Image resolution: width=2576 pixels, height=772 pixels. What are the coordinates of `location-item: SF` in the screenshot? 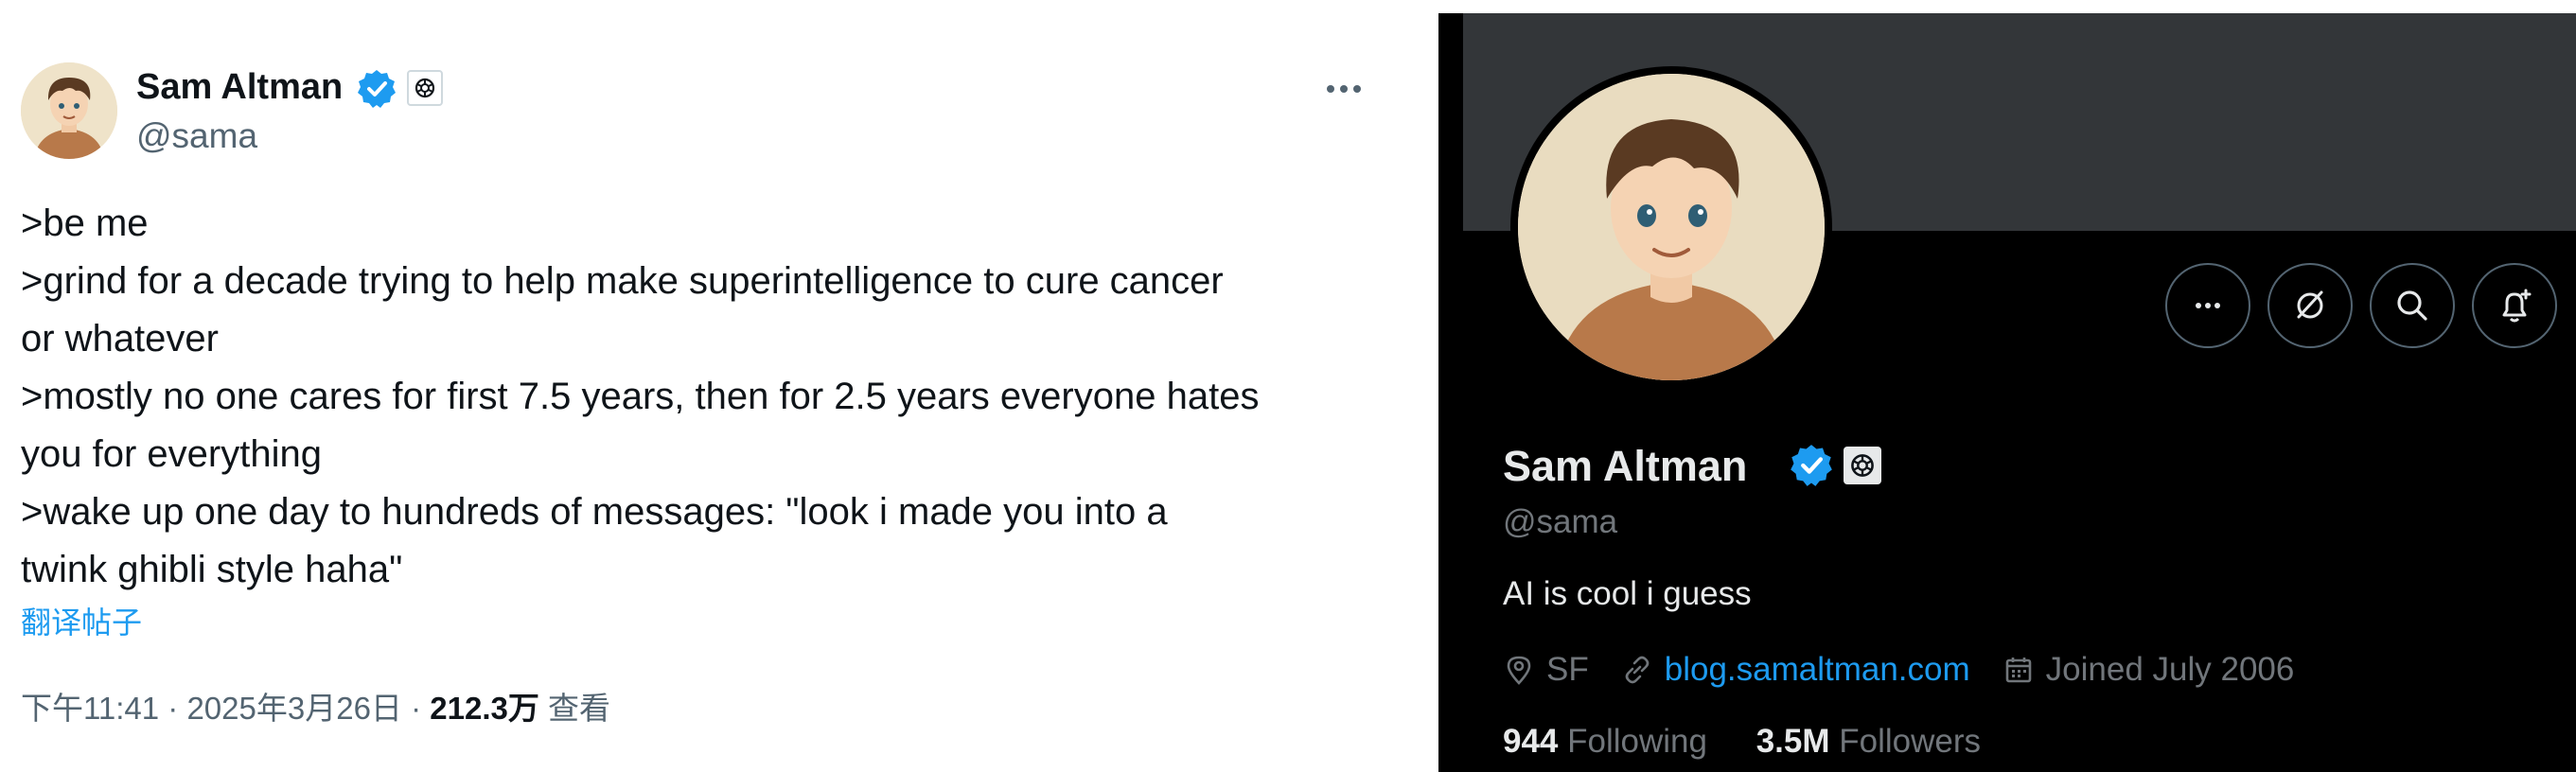 It's located at (1546, 670).